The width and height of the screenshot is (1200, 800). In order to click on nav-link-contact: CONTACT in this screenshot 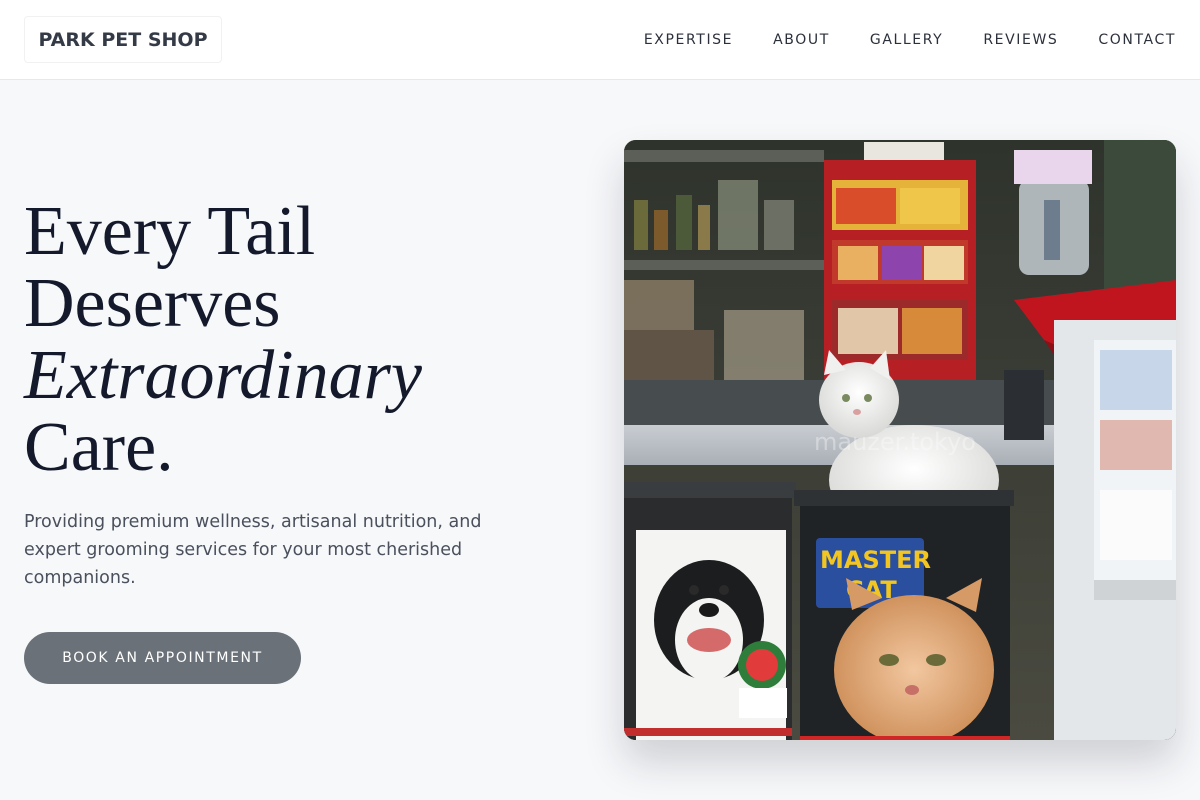, I will do `click(1137, 40)`.